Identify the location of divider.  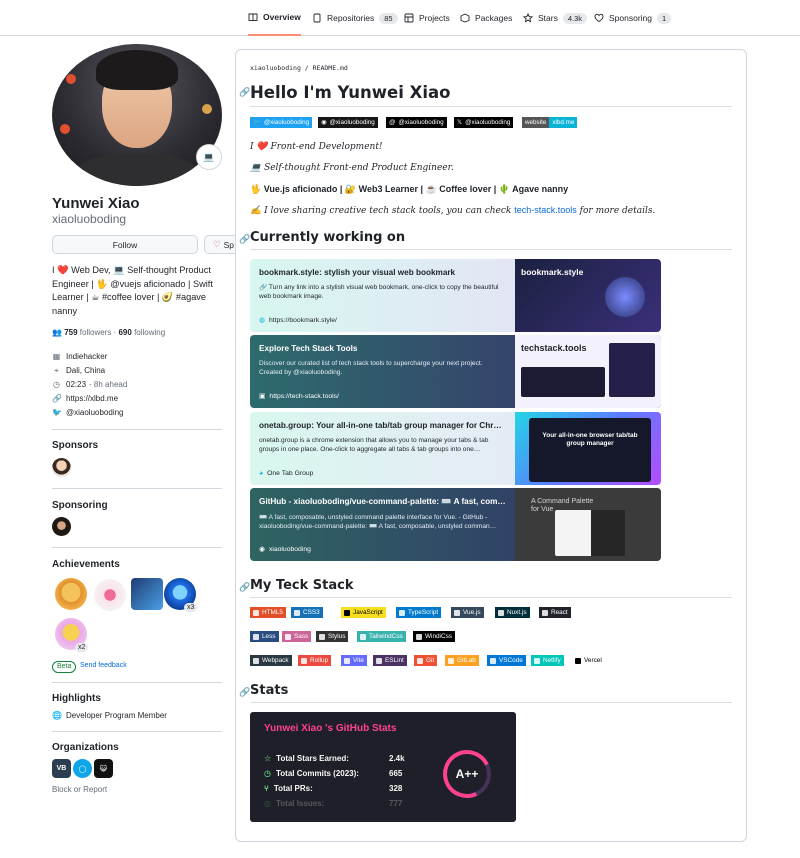
(491, 597).